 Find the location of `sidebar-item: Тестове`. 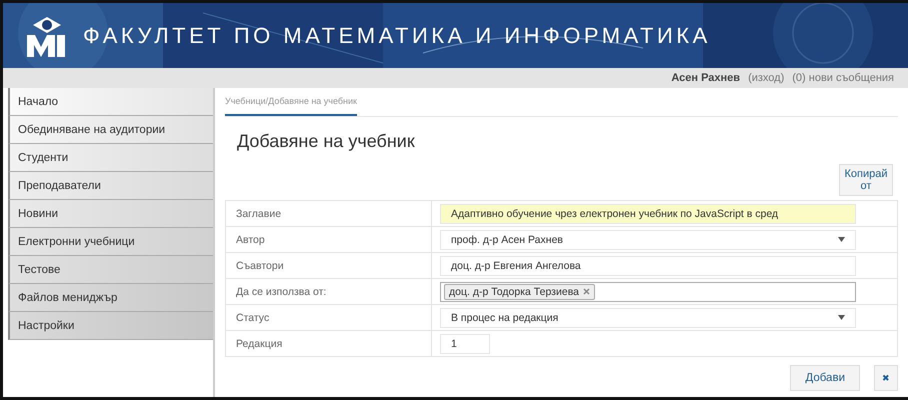

sidebar-item: Тестове is located at coordinates (110, 270).